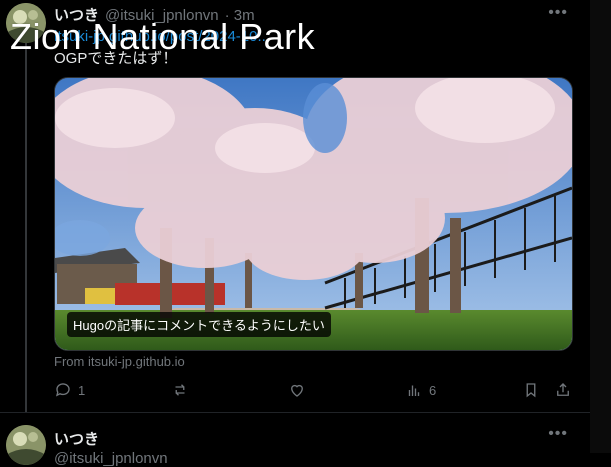 The height and width of the screenshot is (467, 611). I want to click on views-button: 6, so click(420, 390).